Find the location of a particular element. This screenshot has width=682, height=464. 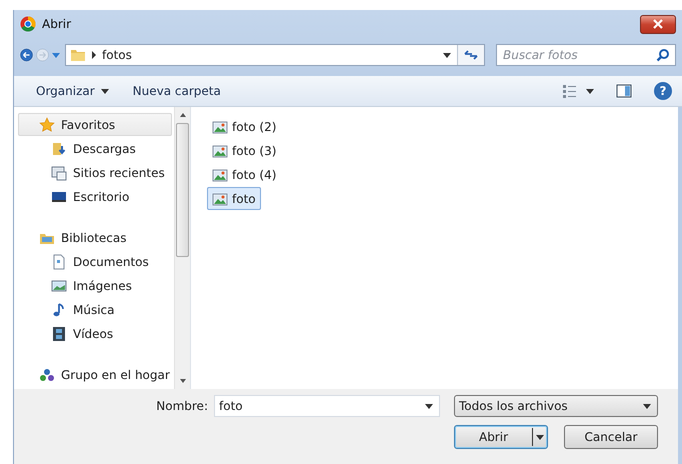

sidebar-item: Sitios recientes is located at coordinates (95, 172).